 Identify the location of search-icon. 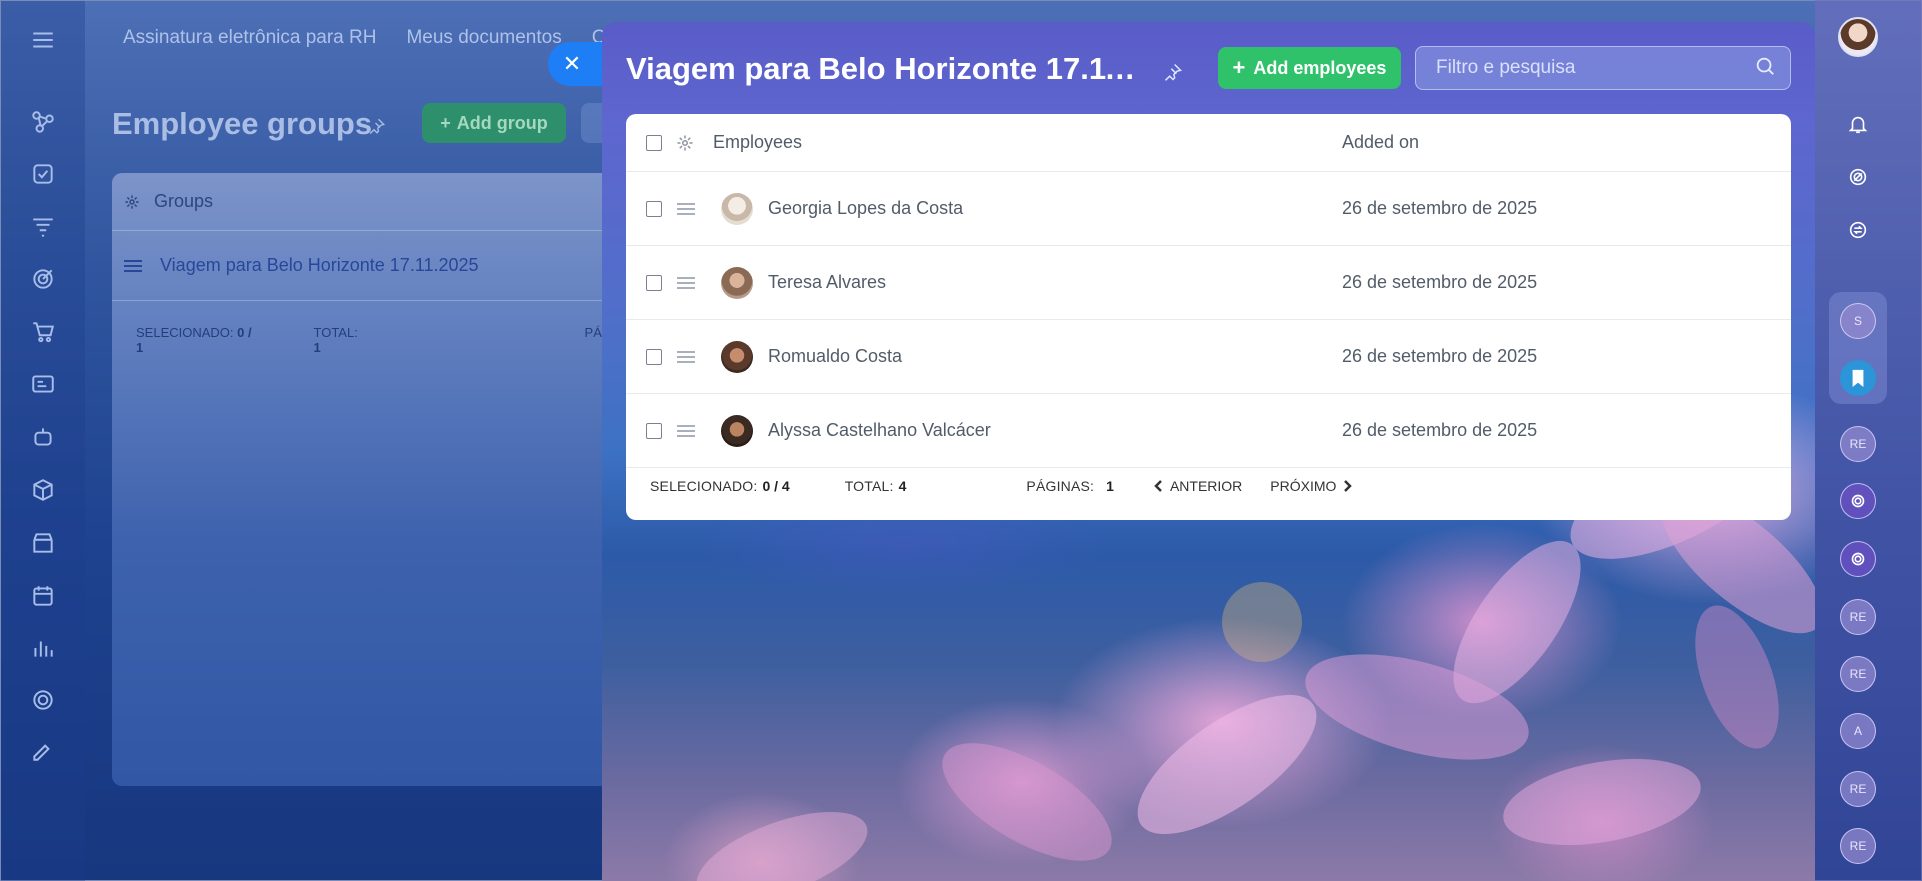
(1765, 68).